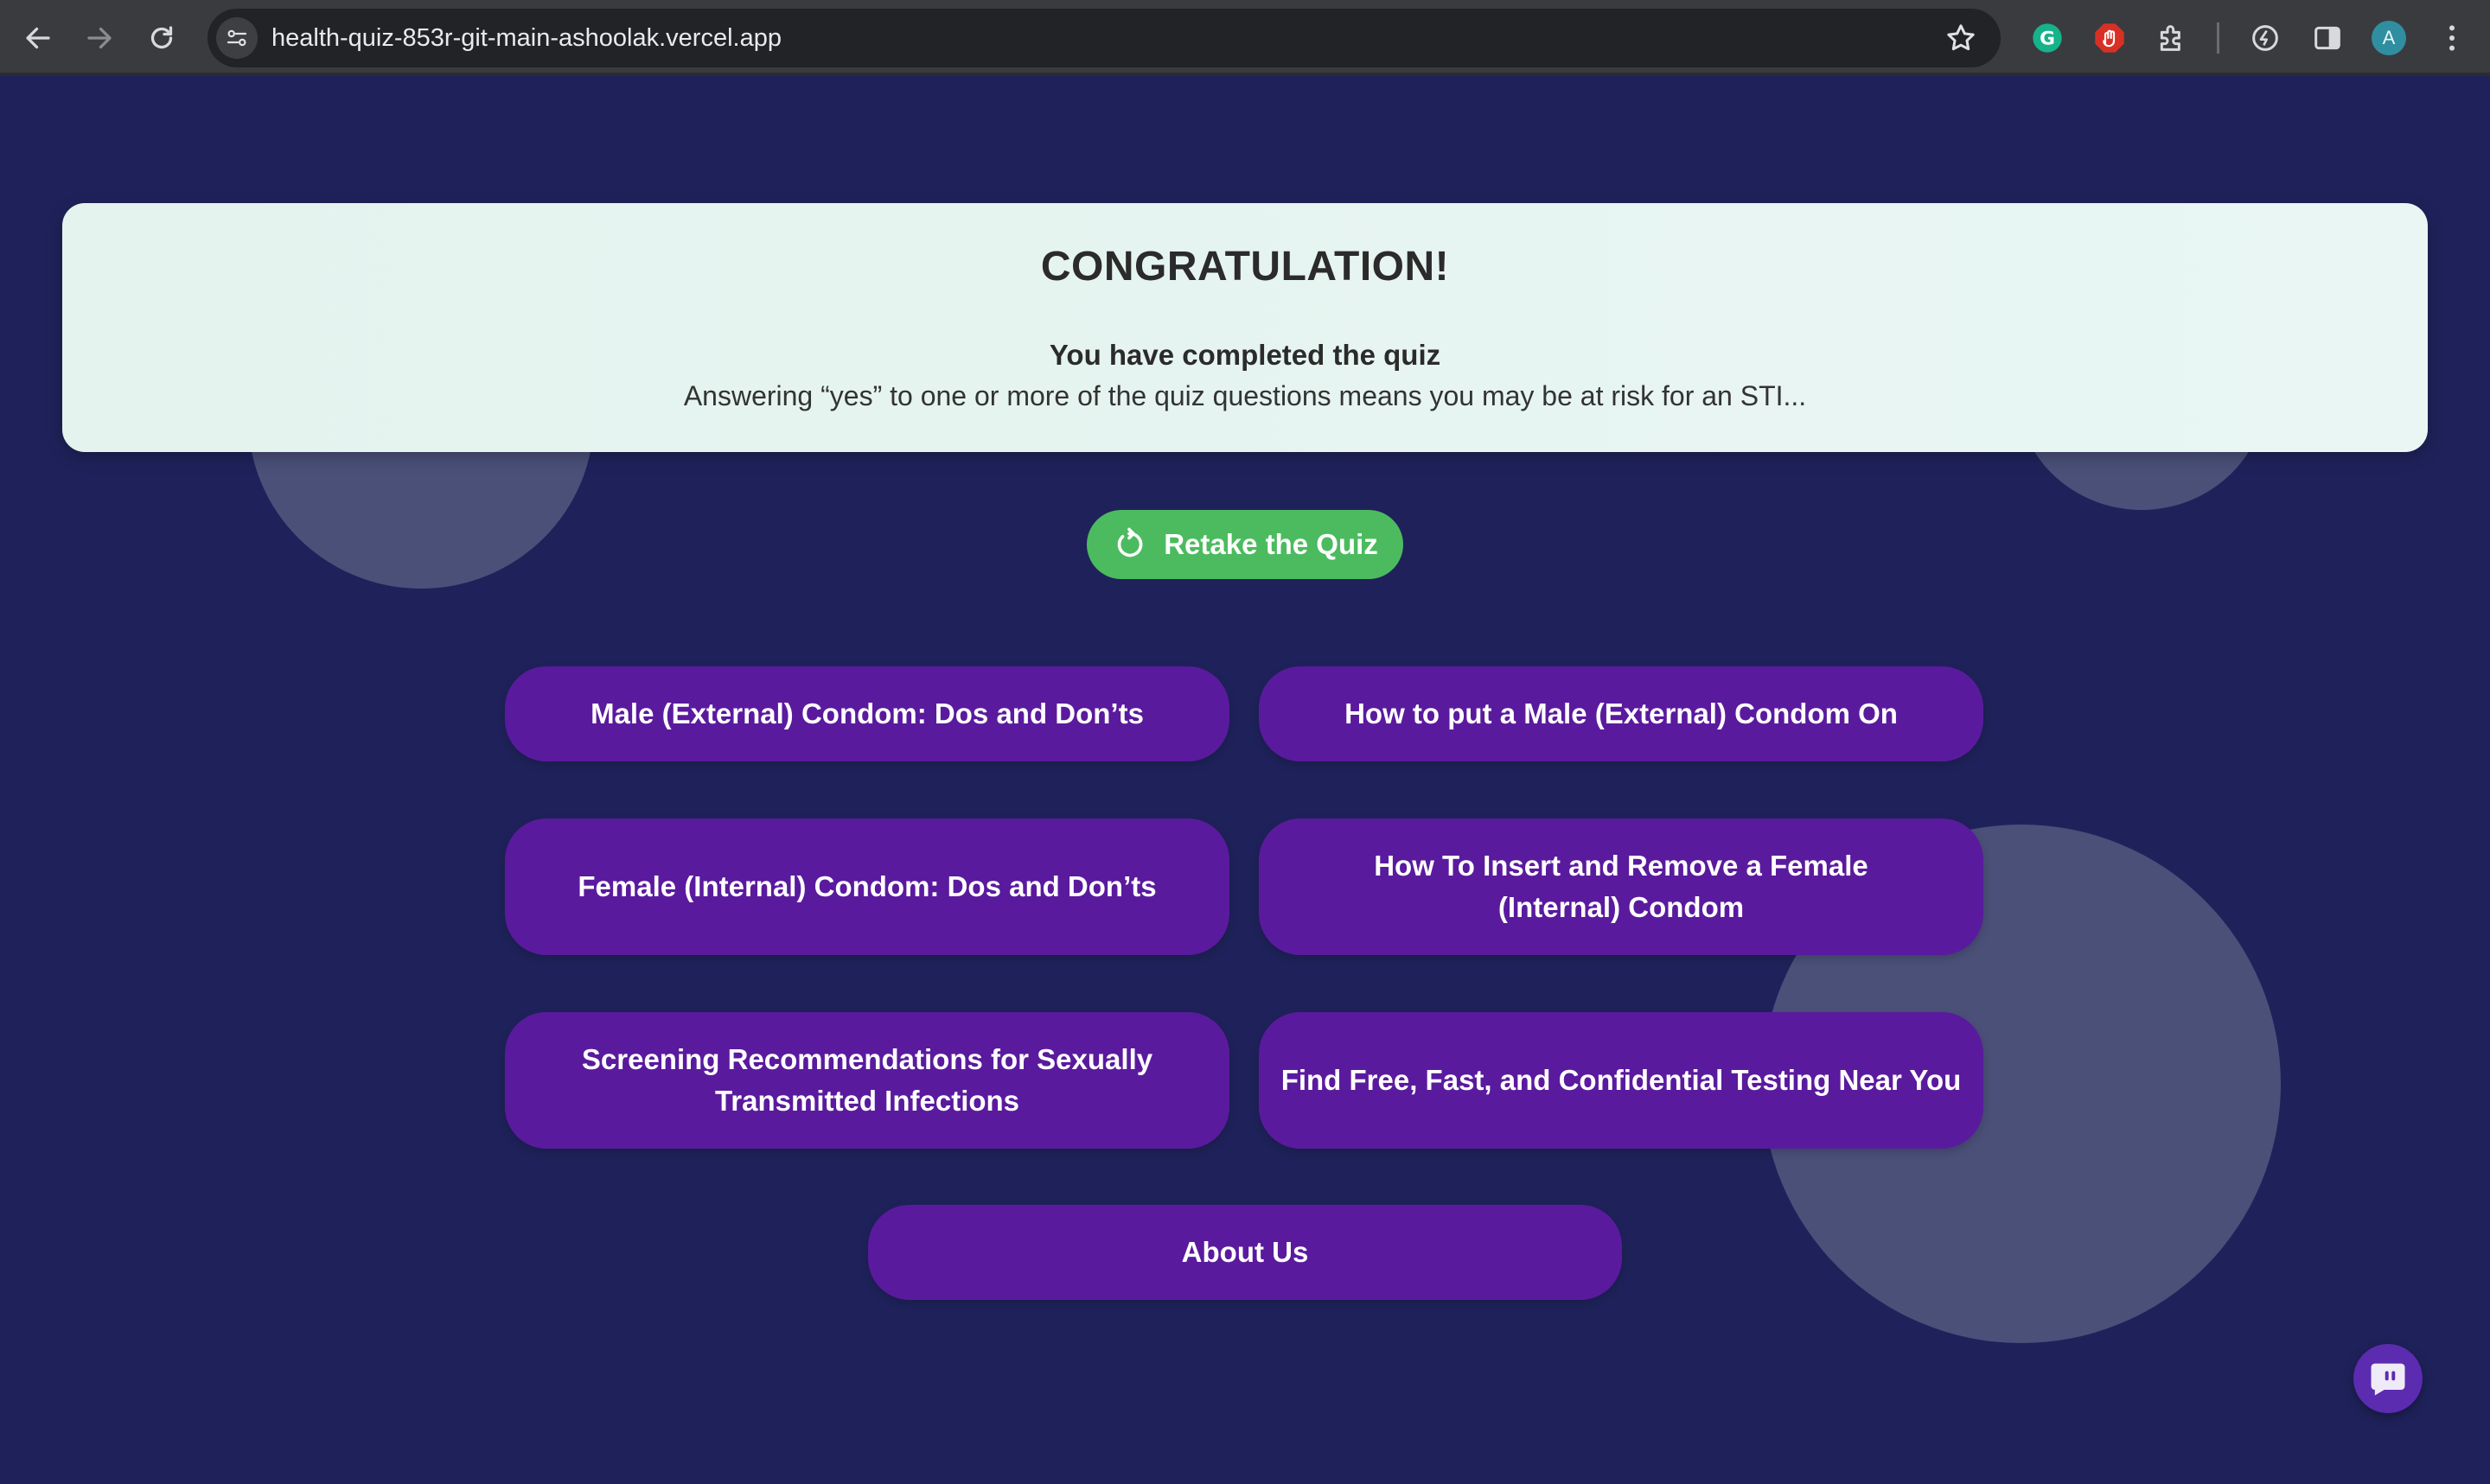 This screenshot has width=2490, height=1484. What do you see at coordinates (2265, 38) in the screenshot?
I see `performance-icon` at bounding box center [2265, 38].